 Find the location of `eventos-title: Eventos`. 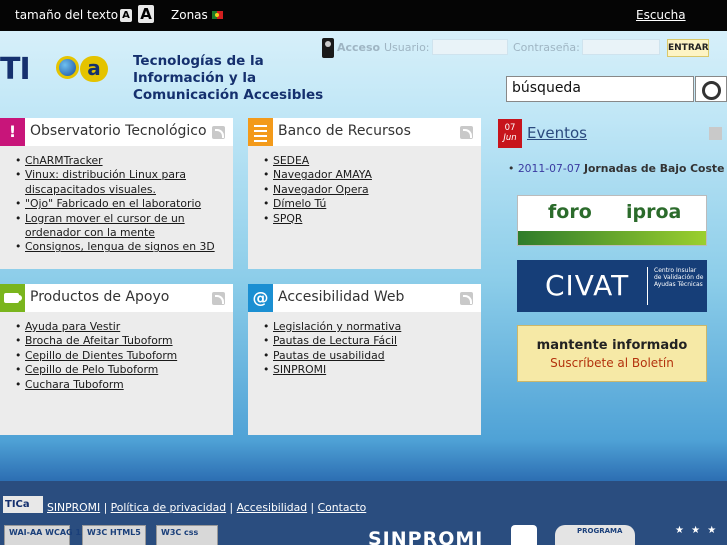

eventos-title: Eventos is located at coordinates (557, 133).